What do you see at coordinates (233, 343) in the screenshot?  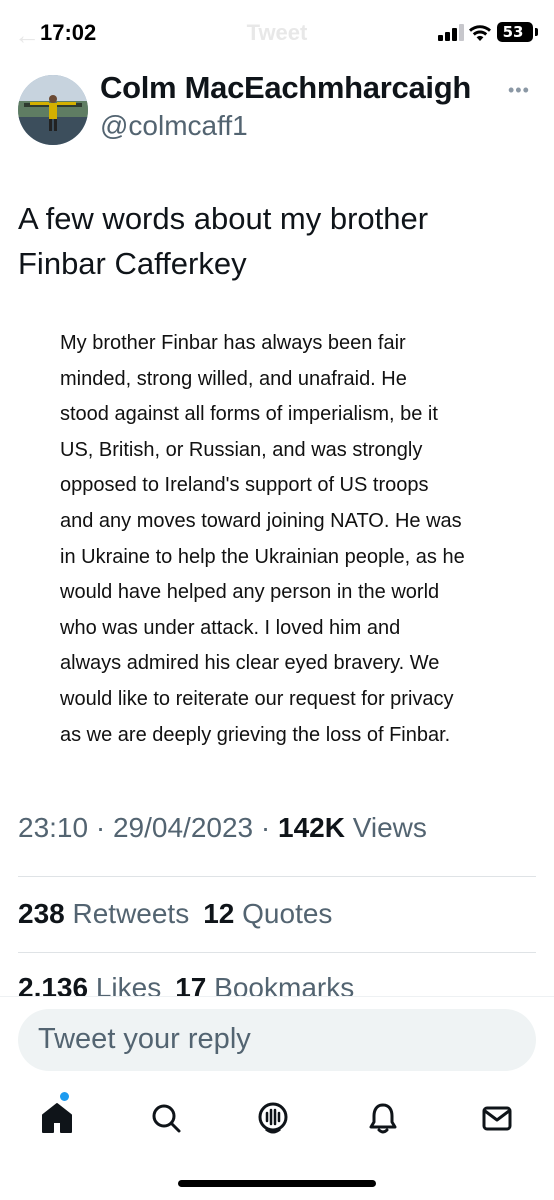 I see `statement-line: My brother Finbar has always been fair` at bounding box center [233, 343].